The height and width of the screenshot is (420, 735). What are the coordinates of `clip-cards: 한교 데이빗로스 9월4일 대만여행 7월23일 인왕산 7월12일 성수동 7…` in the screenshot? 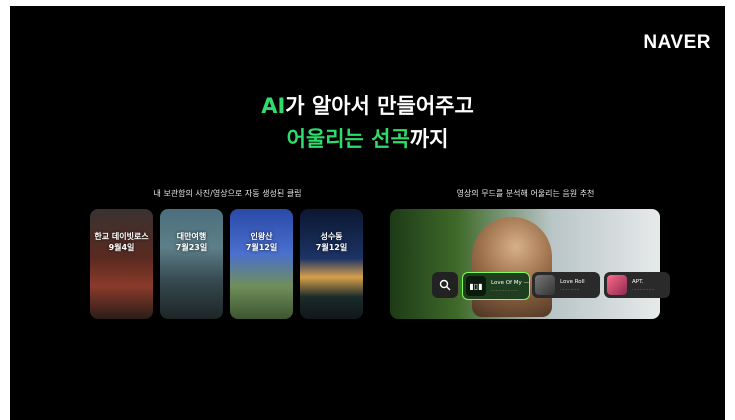 It's located at (227, 264).